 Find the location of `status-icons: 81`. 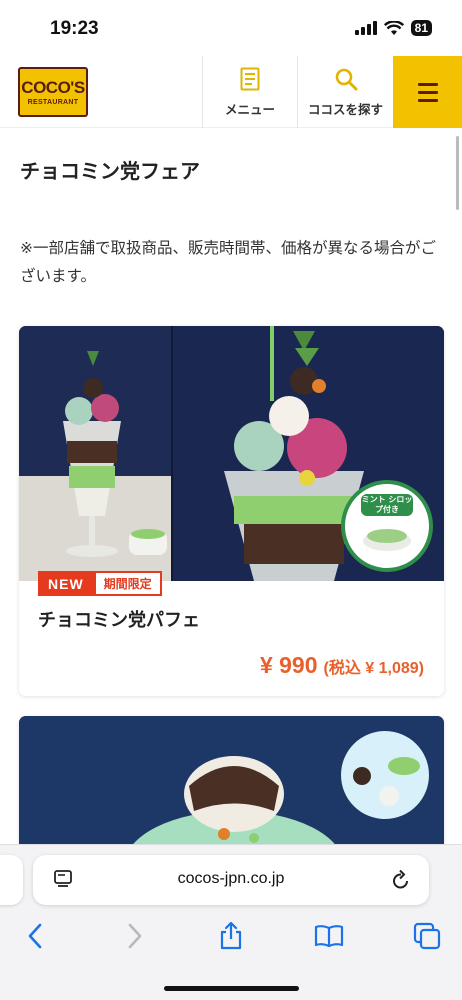

status-icons: 81 is located at coordinates (393, 28).